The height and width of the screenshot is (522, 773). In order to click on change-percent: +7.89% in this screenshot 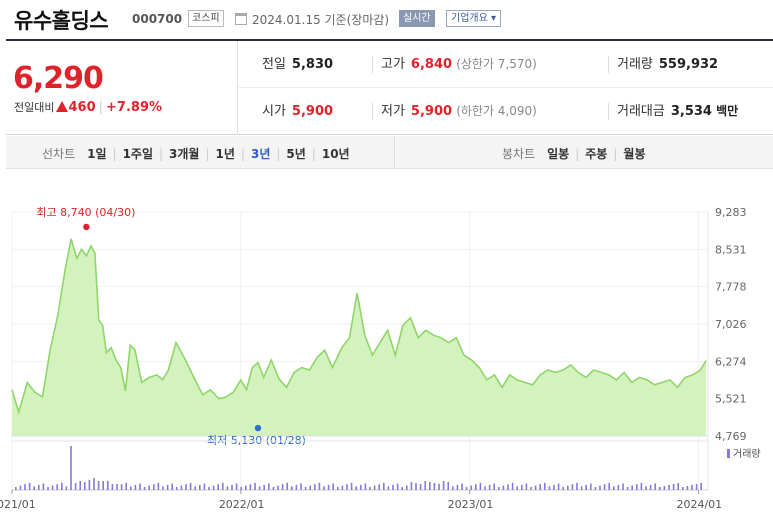, I will do `click(134, 107)`.